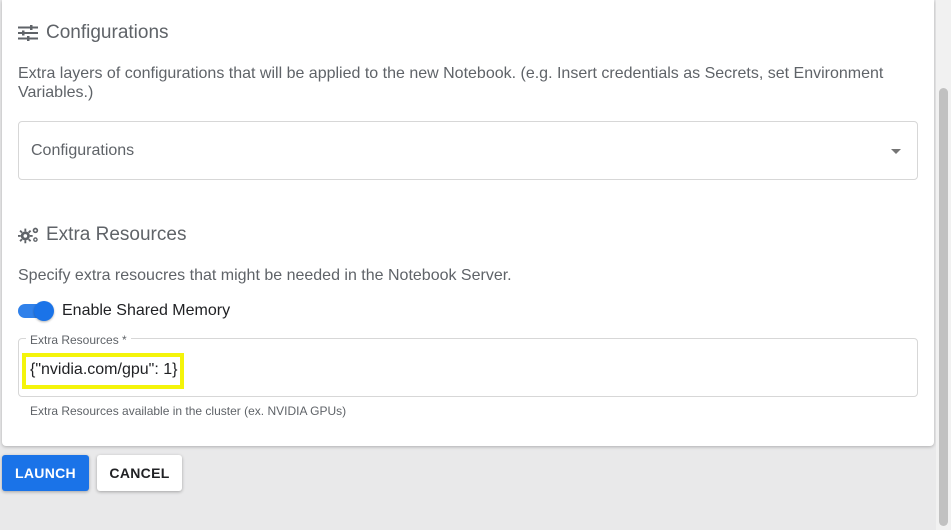 Image resolution: width=951 pixels, height=530 pixels. What do you see at coordinates (83, 150) in the screenshot?
I see `configurations-select-label: Configurations` at bounding box center [83, 150].